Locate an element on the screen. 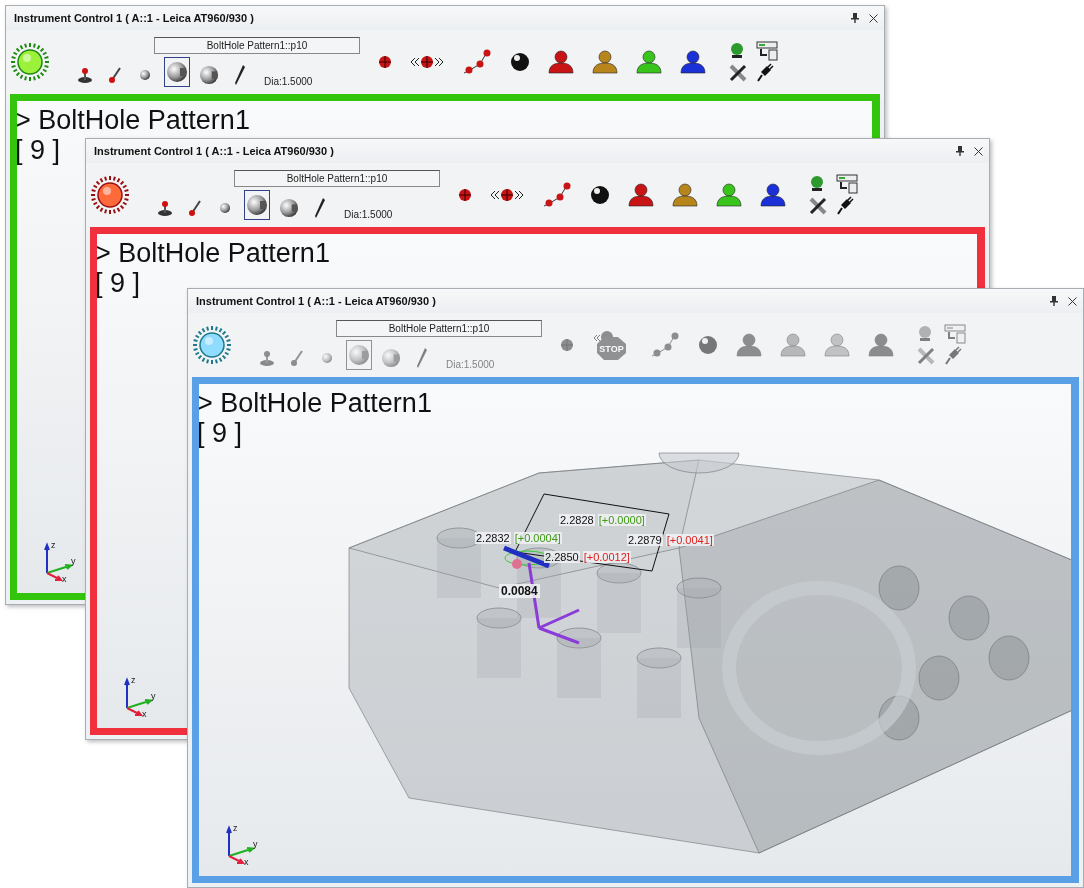 Image resolution: width=1084 pixels, height=888 pixels. dimension-value: 2.2850 is located at coordinates (562, 557).